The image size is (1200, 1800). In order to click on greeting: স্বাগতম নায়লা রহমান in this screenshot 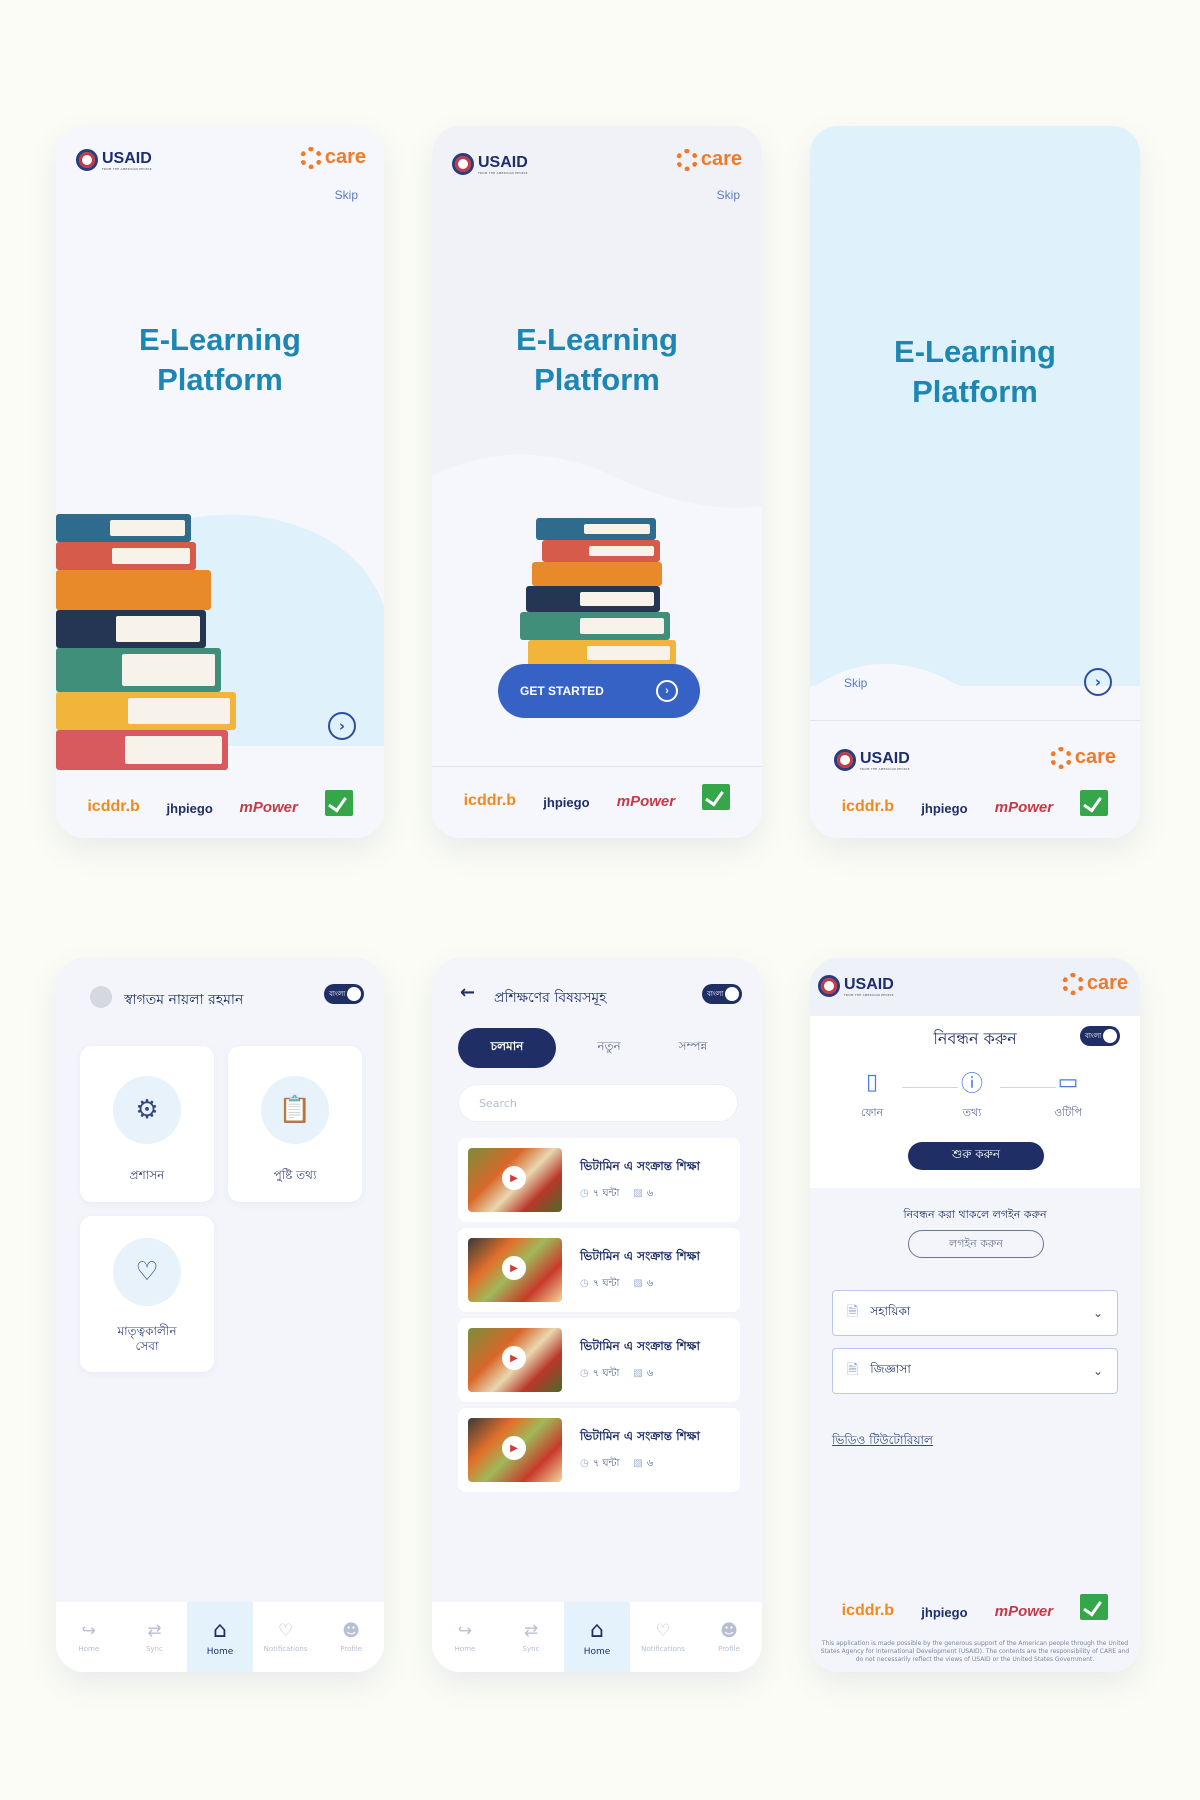, I will do `click(184, 1000)`.